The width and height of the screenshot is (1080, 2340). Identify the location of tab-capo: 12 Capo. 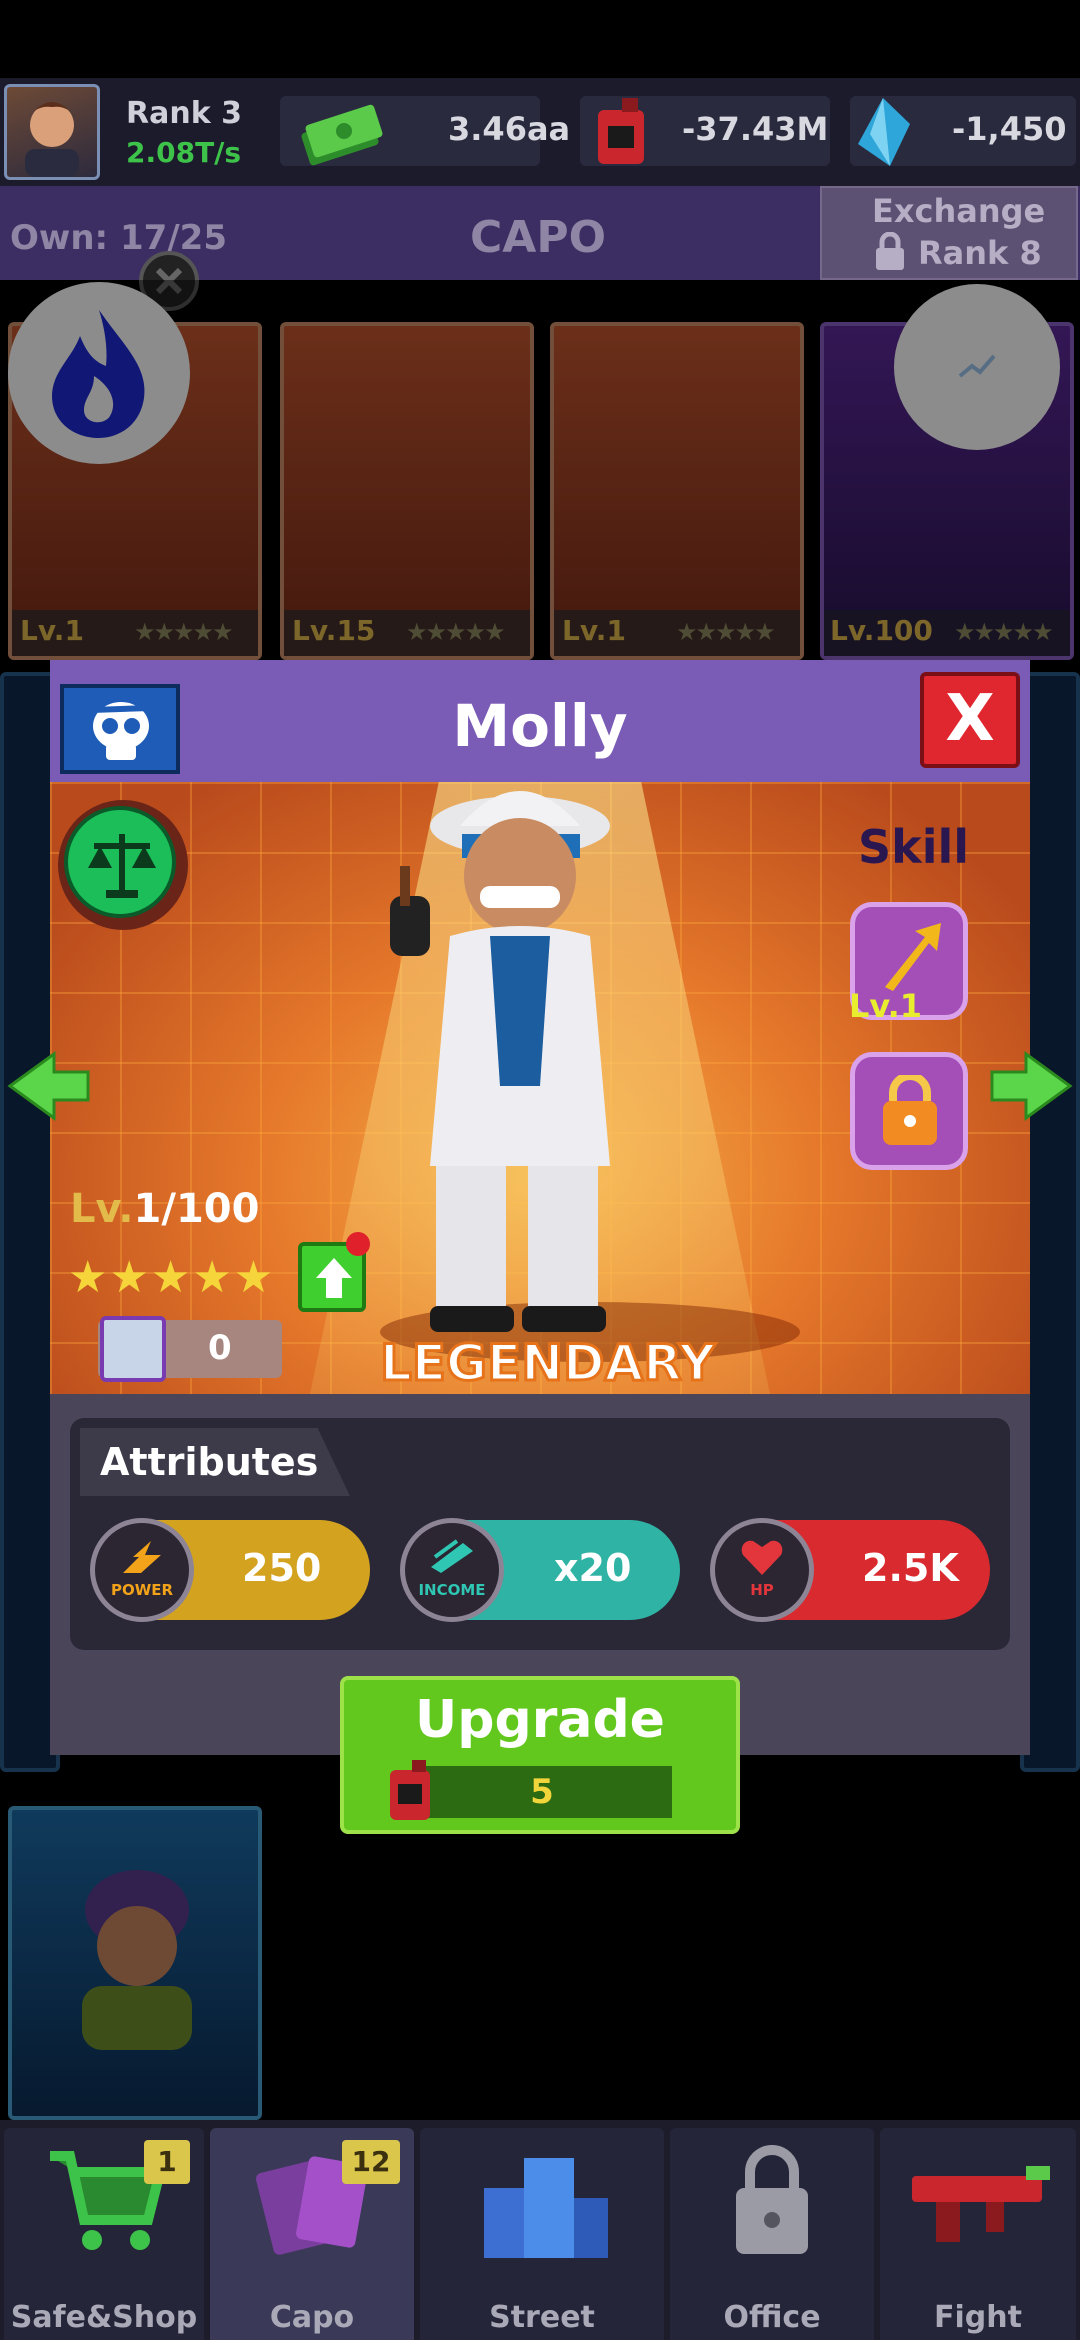
(312, 2234).